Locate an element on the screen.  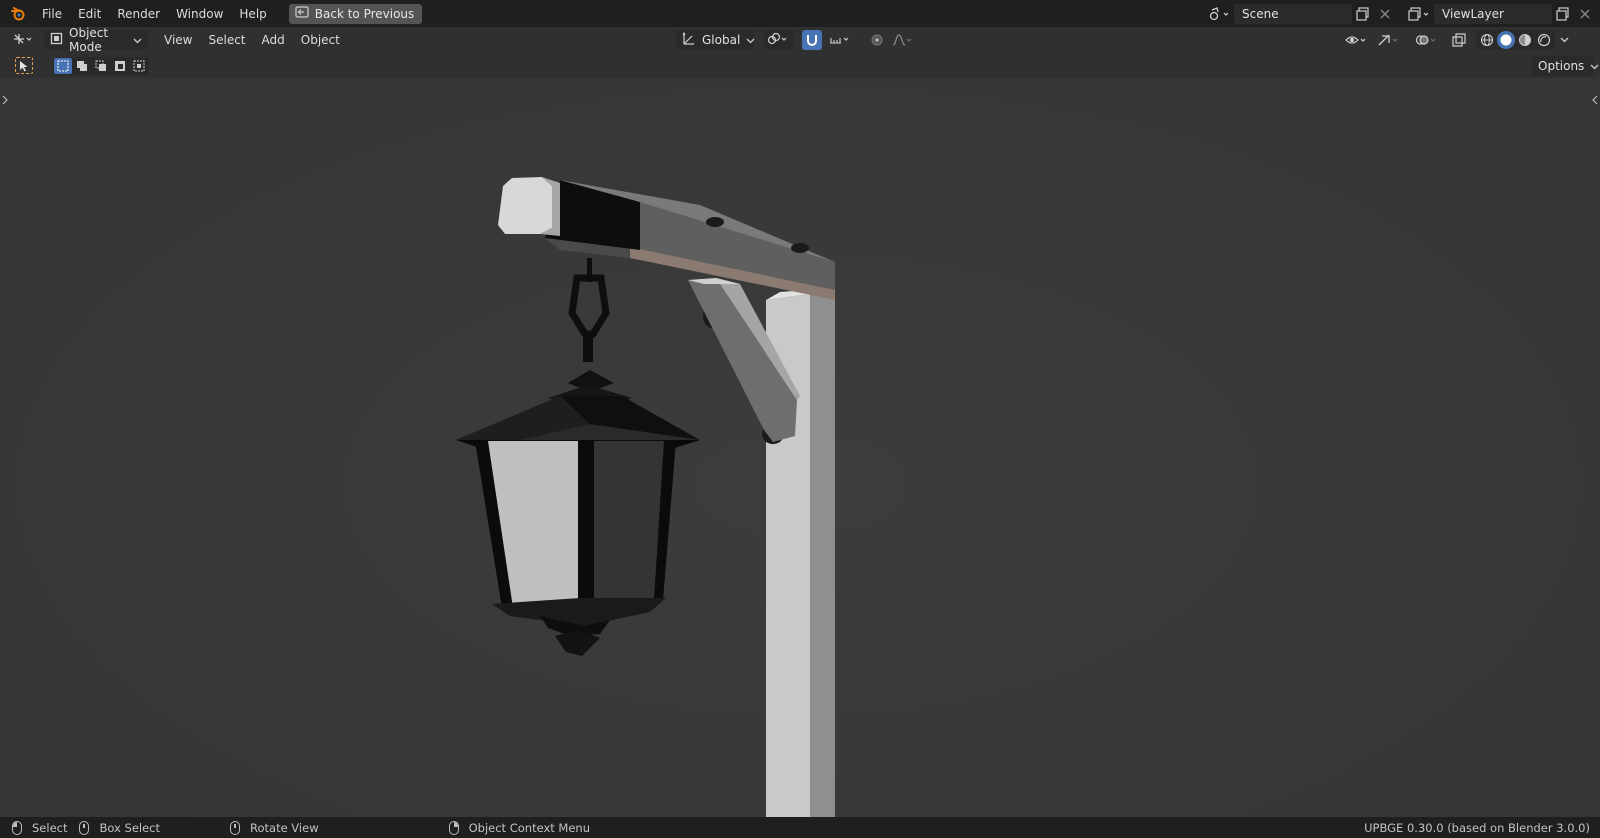
select-subtract-icon is located at coordinates (101, 66).